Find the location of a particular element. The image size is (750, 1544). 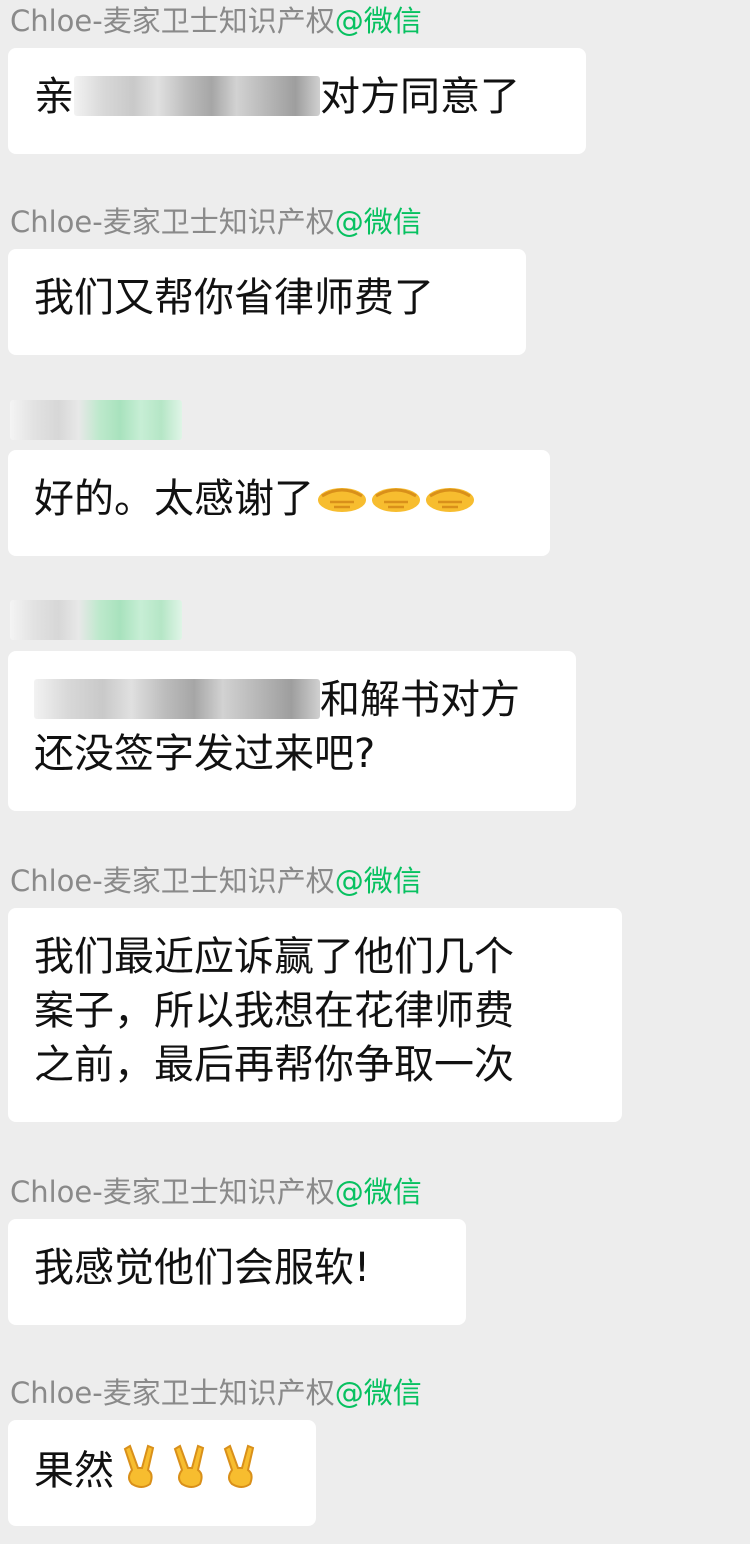

message-bubble: 我们最近应诉赢了他们几个 案子，所以我想在花律师费 之前，最后再帮你争取一次 is located at coordinates (315, 1015).